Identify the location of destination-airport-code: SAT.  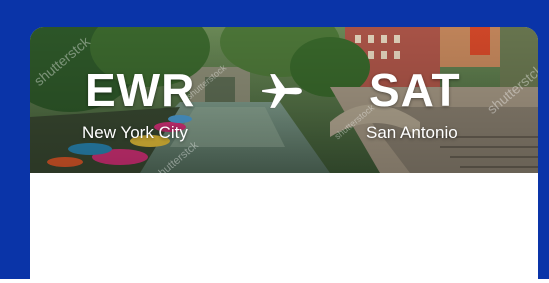
(415, 90).